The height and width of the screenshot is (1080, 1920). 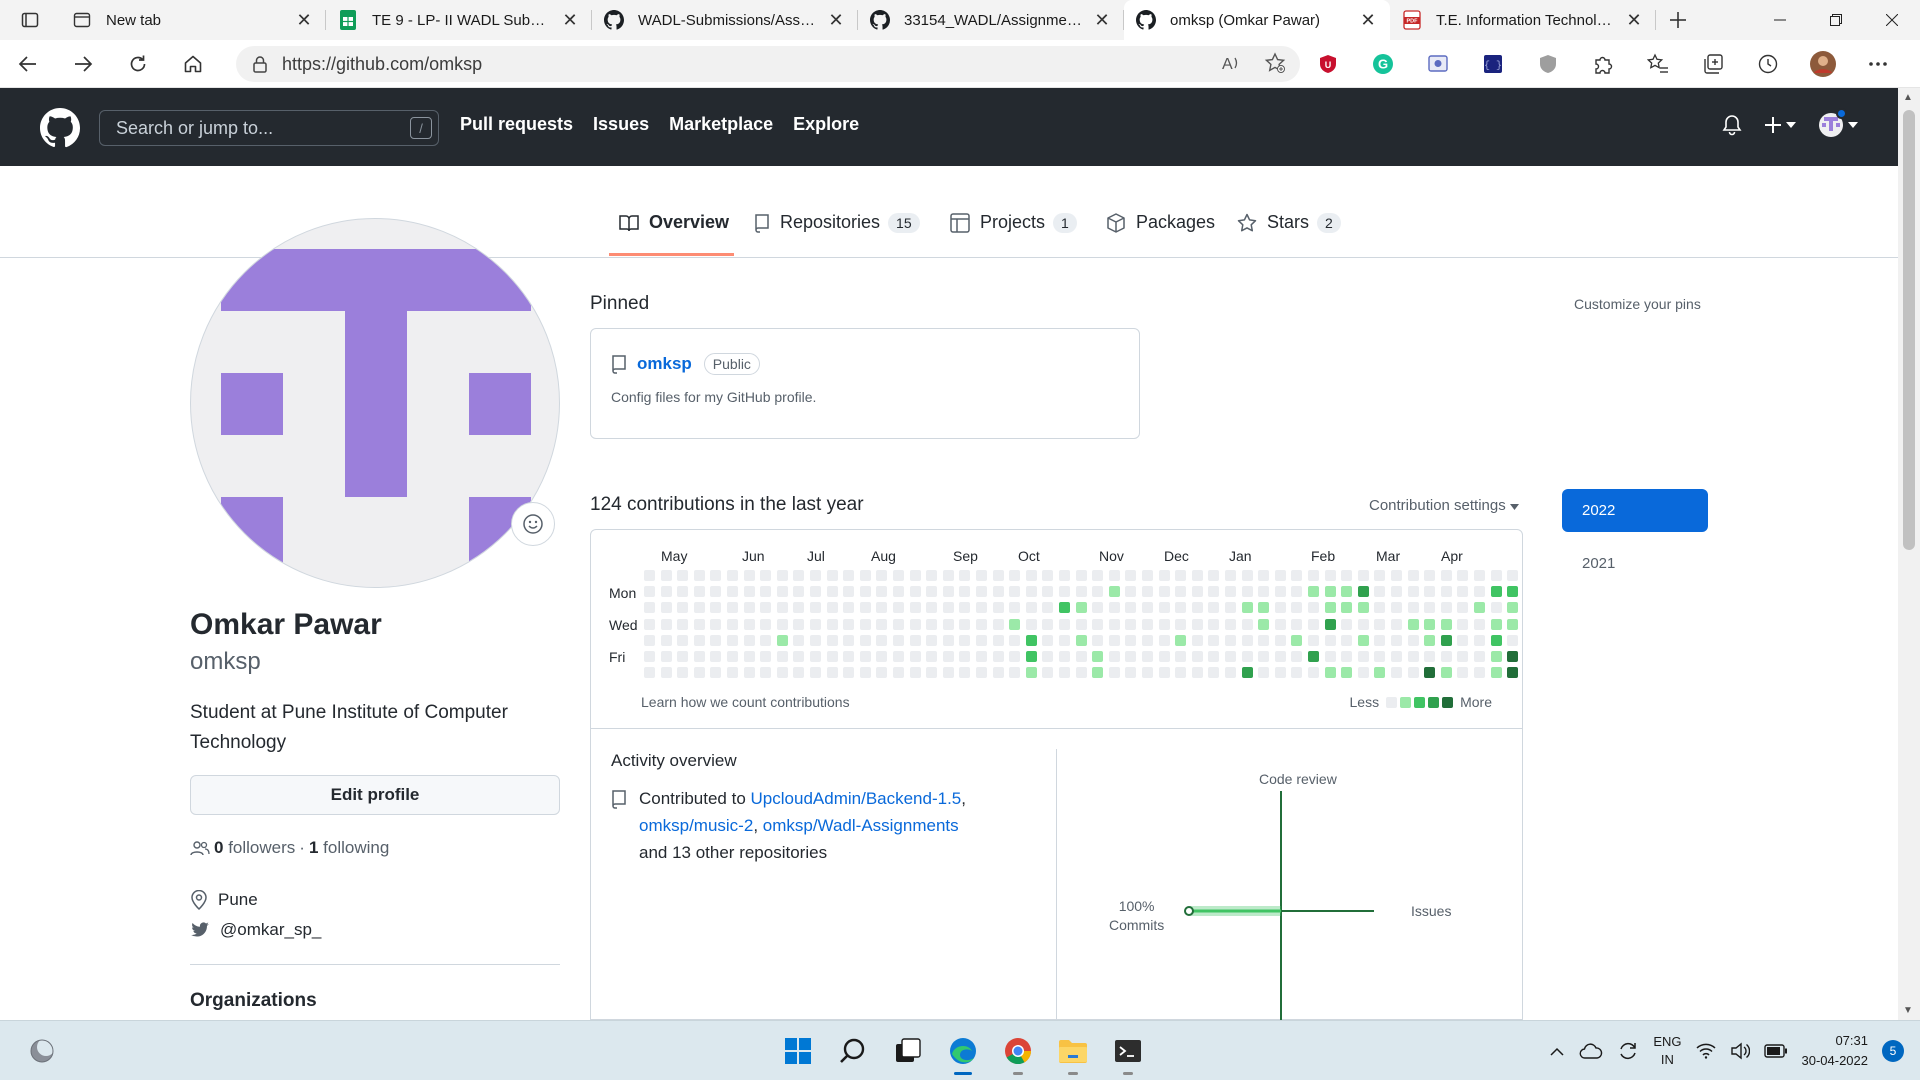 What do you see at coordinates (1908, 97) in the screenshot?
I see `scroll-up-icon: ▲` at bounding box center [1908, 97].